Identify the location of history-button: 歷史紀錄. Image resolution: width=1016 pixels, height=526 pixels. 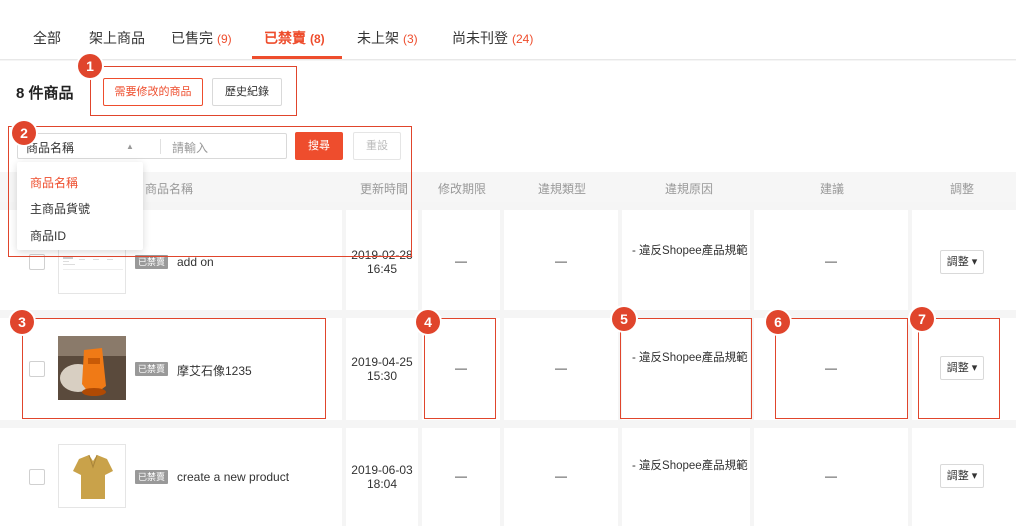
(247, 92).